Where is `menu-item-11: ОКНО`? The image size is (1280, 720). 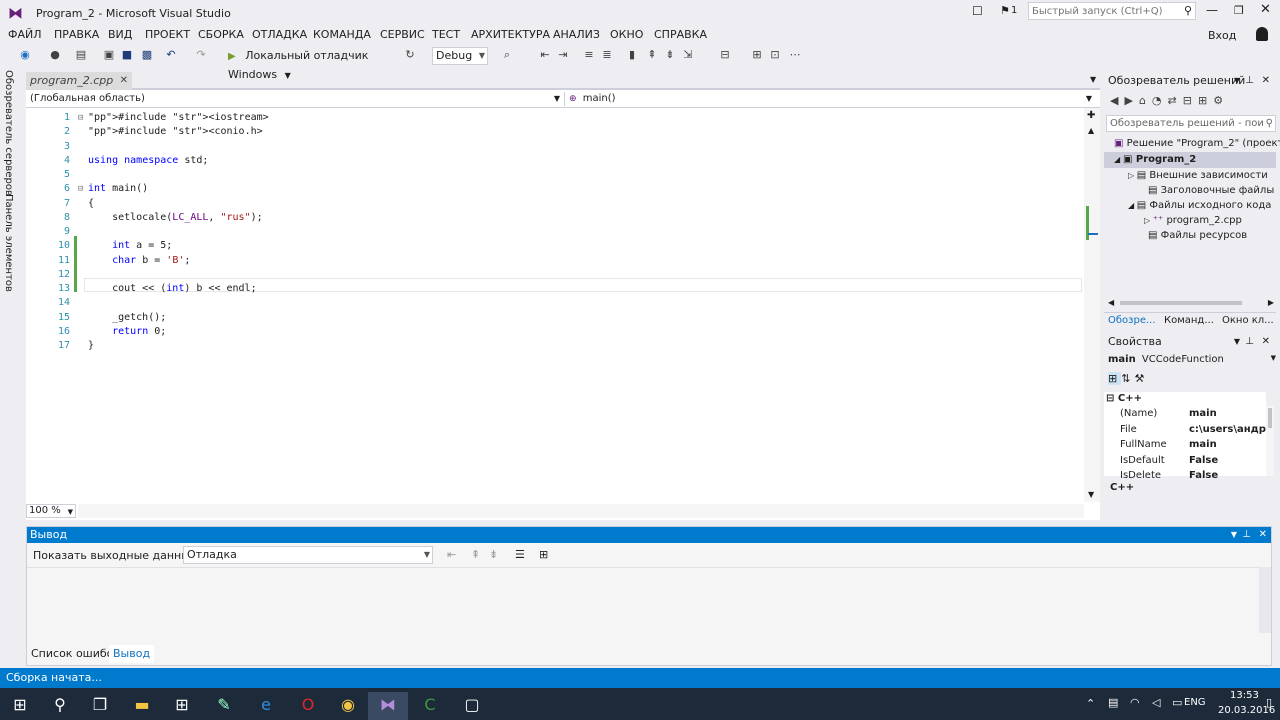
menu-item-11: ОКНО is located at coordinates (626, 34).